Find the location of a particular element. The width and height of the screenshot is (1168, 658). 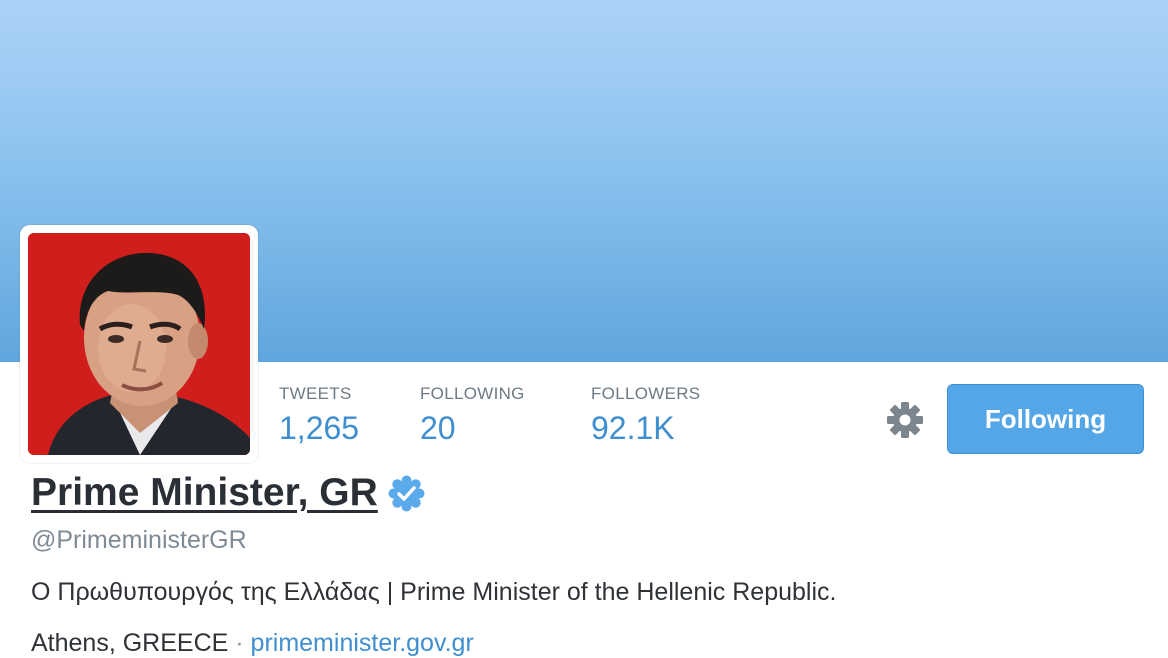

avatar-portrait is located at coordinates (139, 344).